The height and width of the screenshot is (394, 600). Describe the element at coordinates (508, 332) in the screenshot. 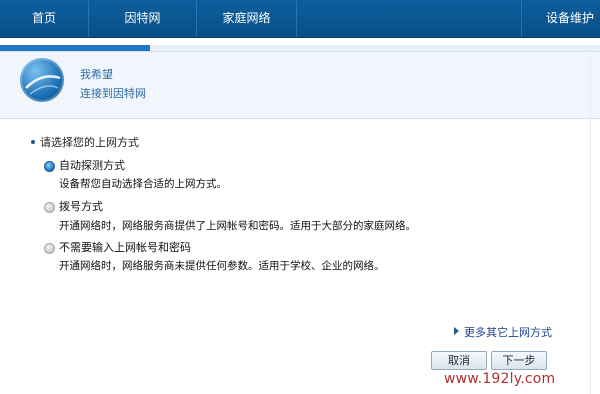

I see `more-methods-link: 更多其它上网方式` at that location.